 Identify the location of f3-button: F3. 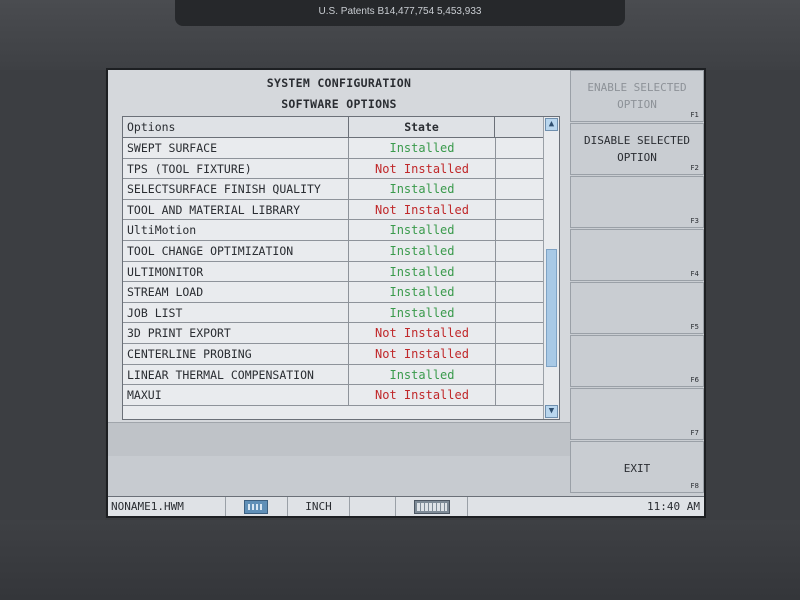
(637, 202).